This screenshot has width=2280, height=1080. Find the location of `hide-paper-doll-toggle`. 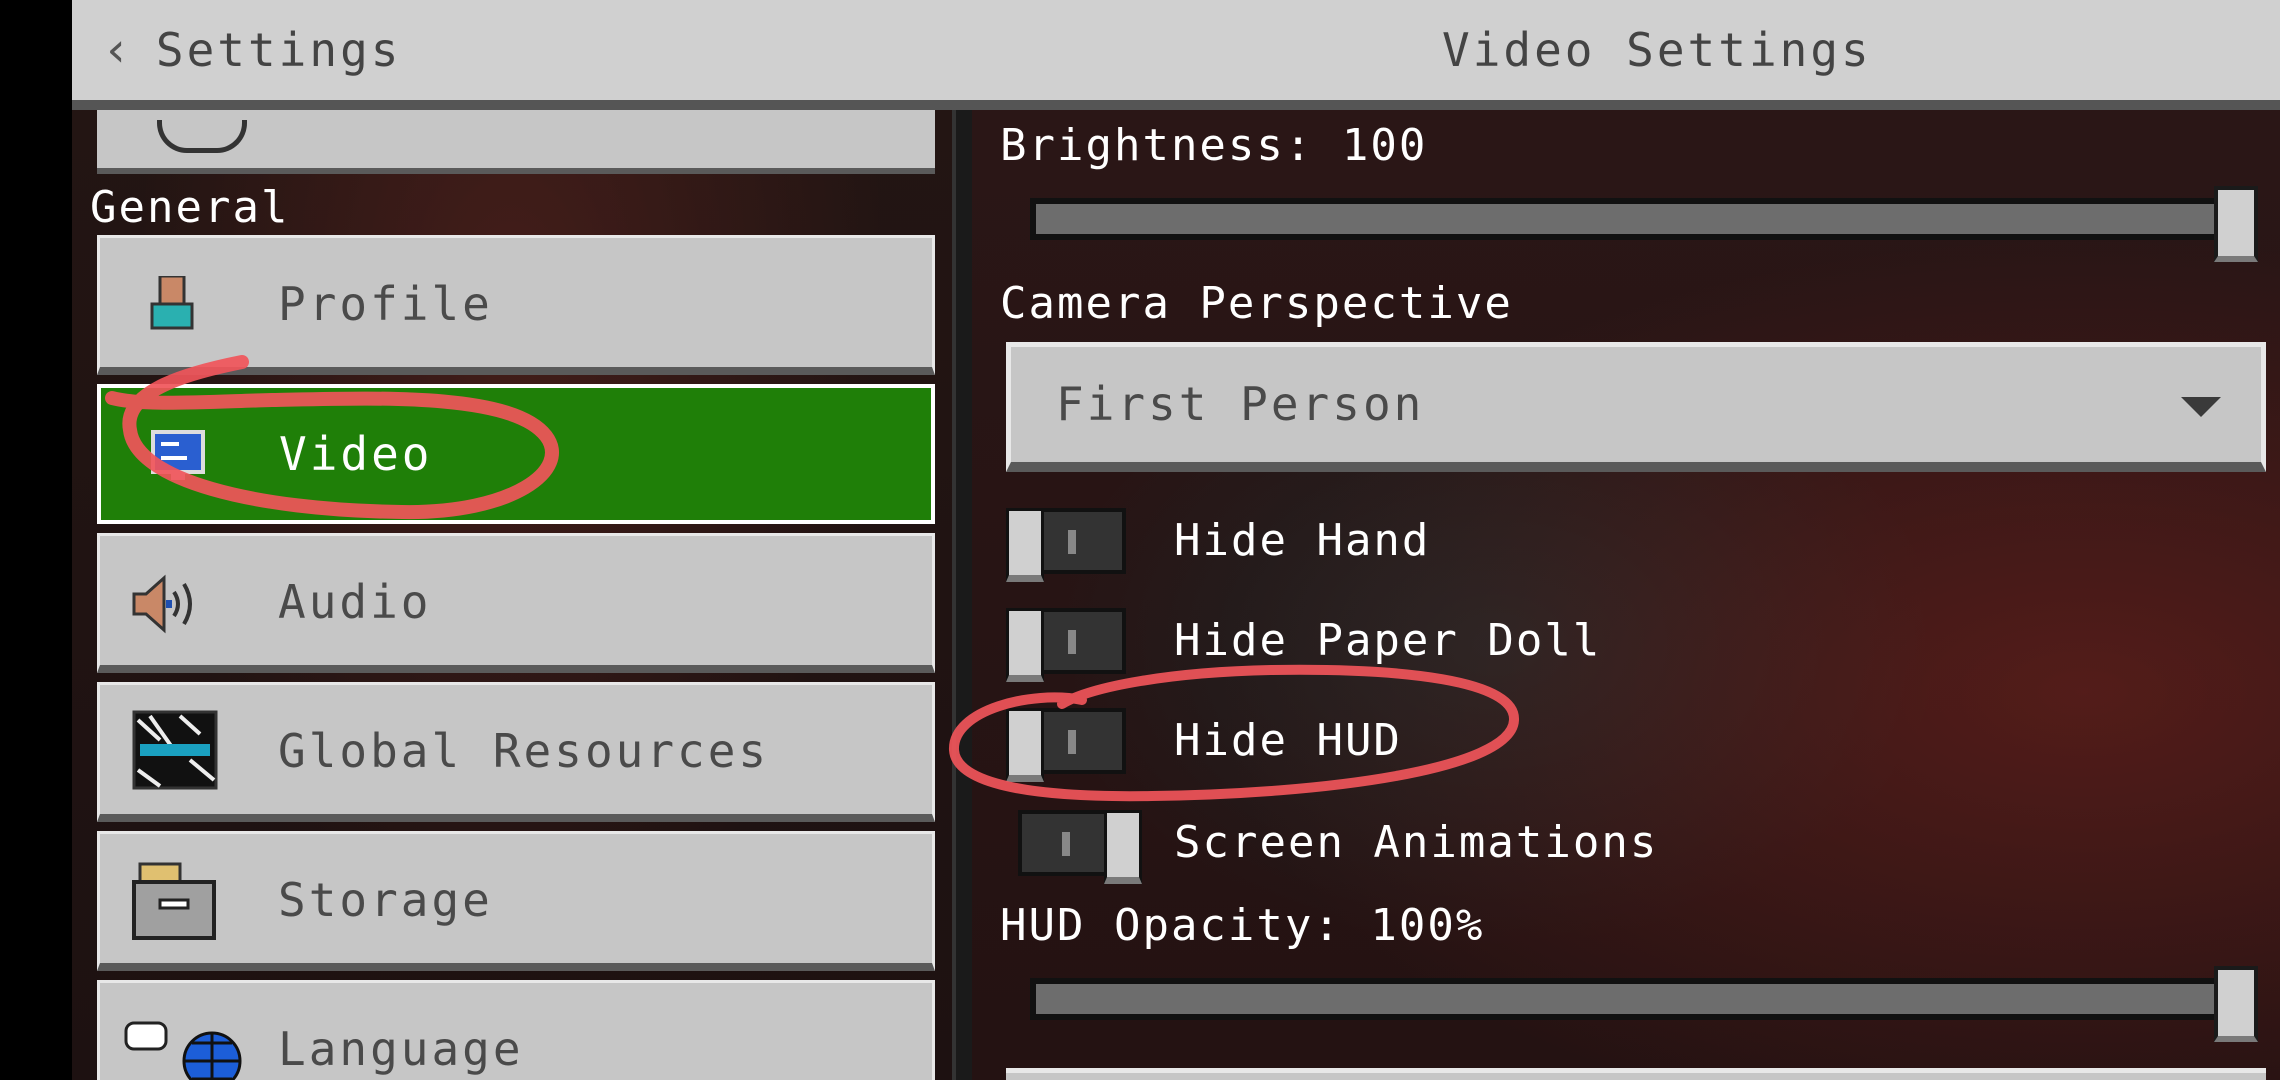

hide-paper-doll-toggle is located at coordinates (1066, 645).